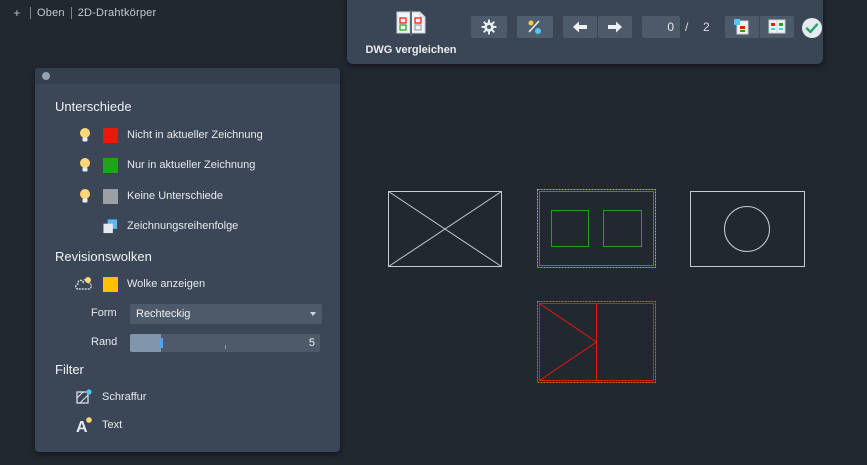  What do you see at coordinates (46, 76) in the screenshot?
I see `panel-grip-icon` at bounding box center [46, 76].